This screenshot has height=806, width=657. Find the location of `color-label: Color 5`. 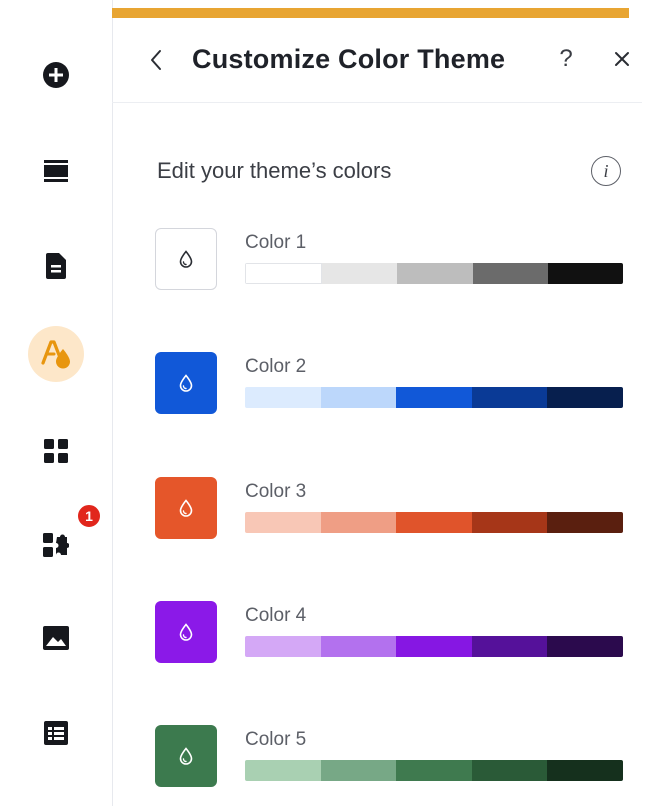

color-label: Color 5 is located at coordinates (276, 739).